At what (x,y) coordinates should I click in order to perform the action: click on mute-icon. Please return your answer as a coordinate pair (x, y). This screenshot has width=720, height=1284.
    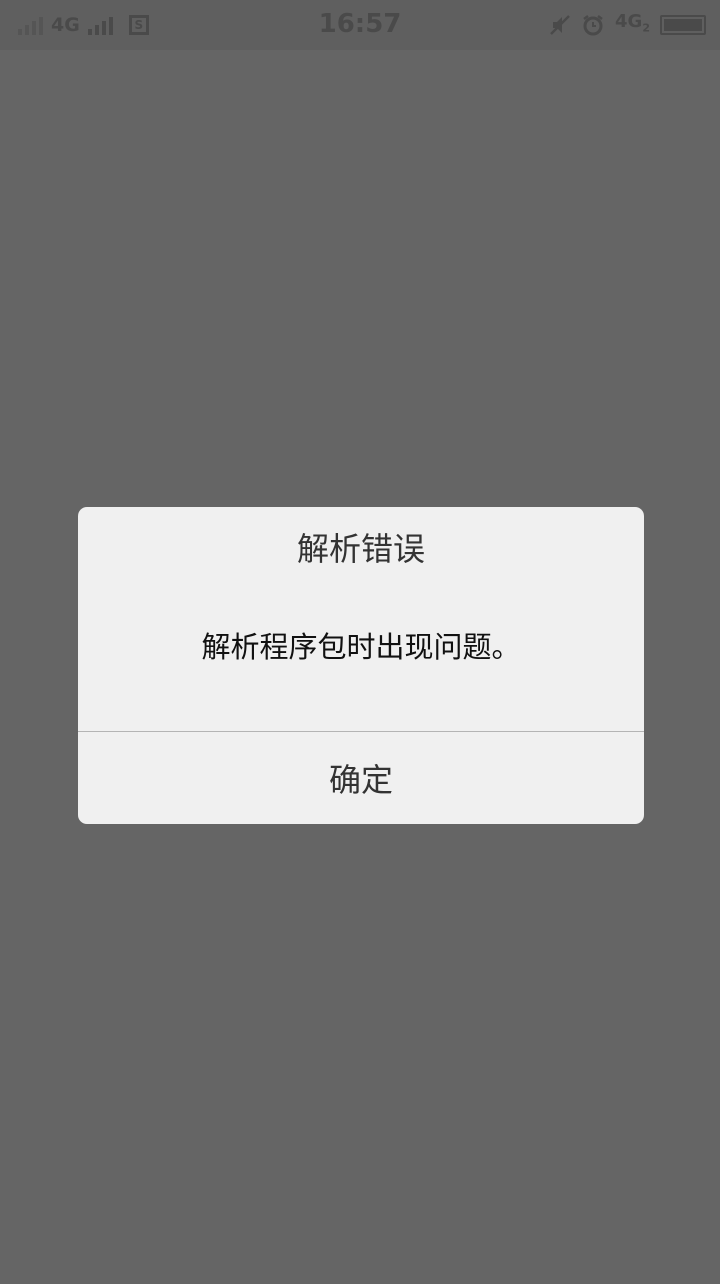
    Looking at the image, I should click on (560, 25).